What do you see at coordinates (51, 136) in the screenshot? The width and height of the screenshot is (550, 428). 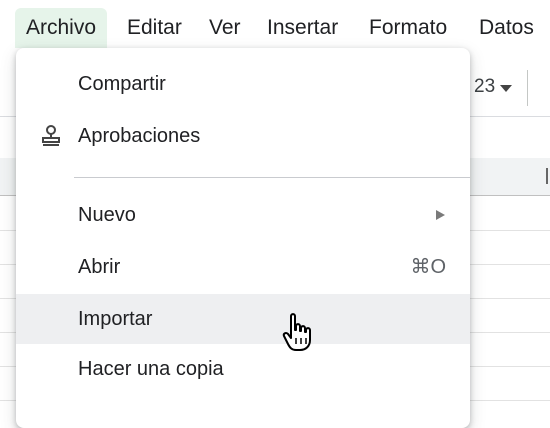 I see `stamp-icon` at bounding box center [51, 136].